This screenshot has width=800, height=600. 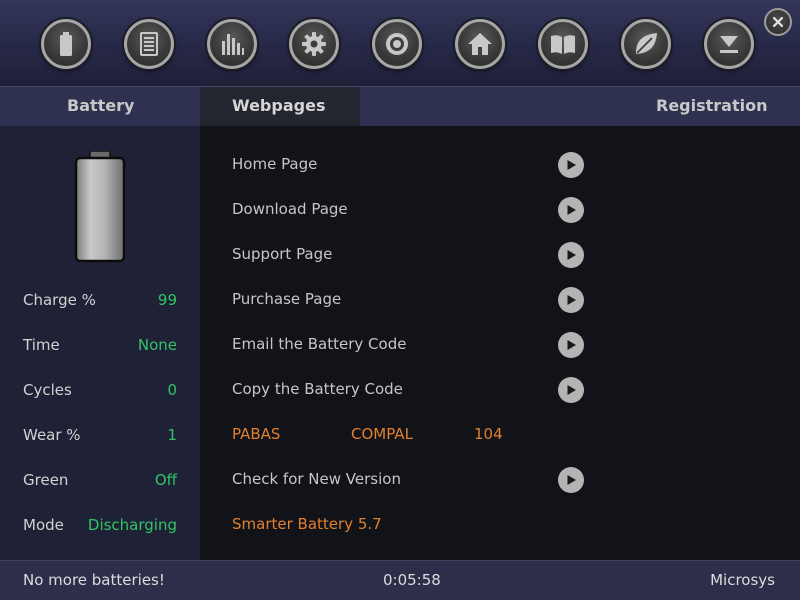 I want to click on link-purchase-page: Purchase Page, so click(x=408, y=300).